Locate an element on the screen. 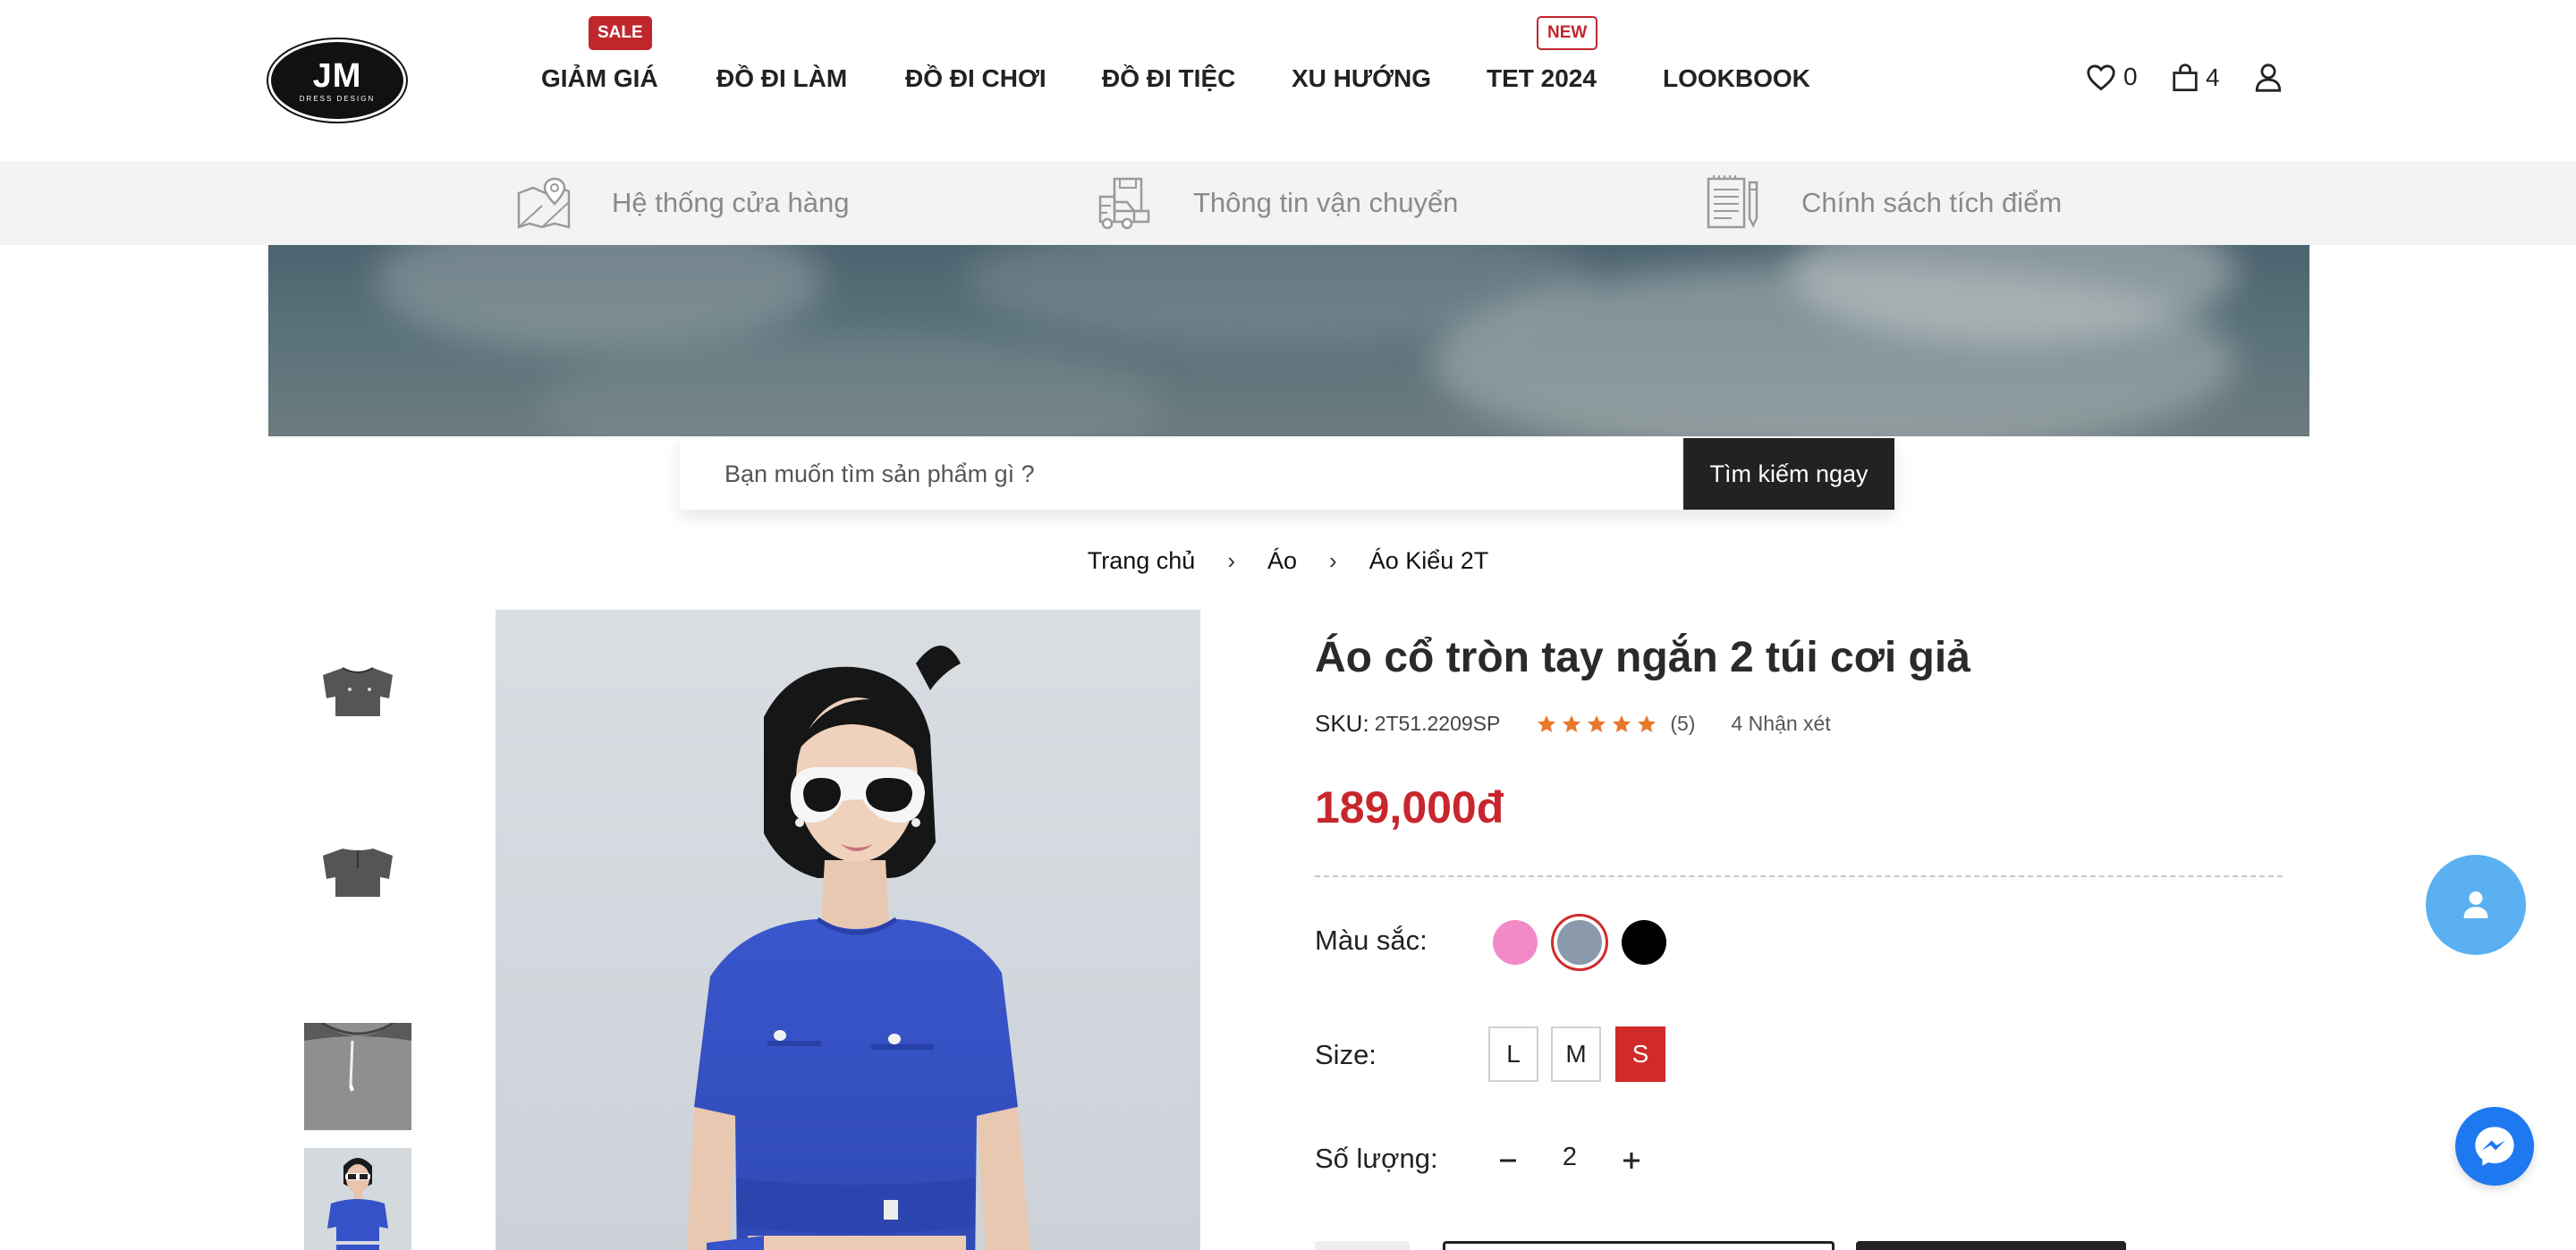  search-button: Tìm kiếm ngay is located at coordinates (1788, 474).